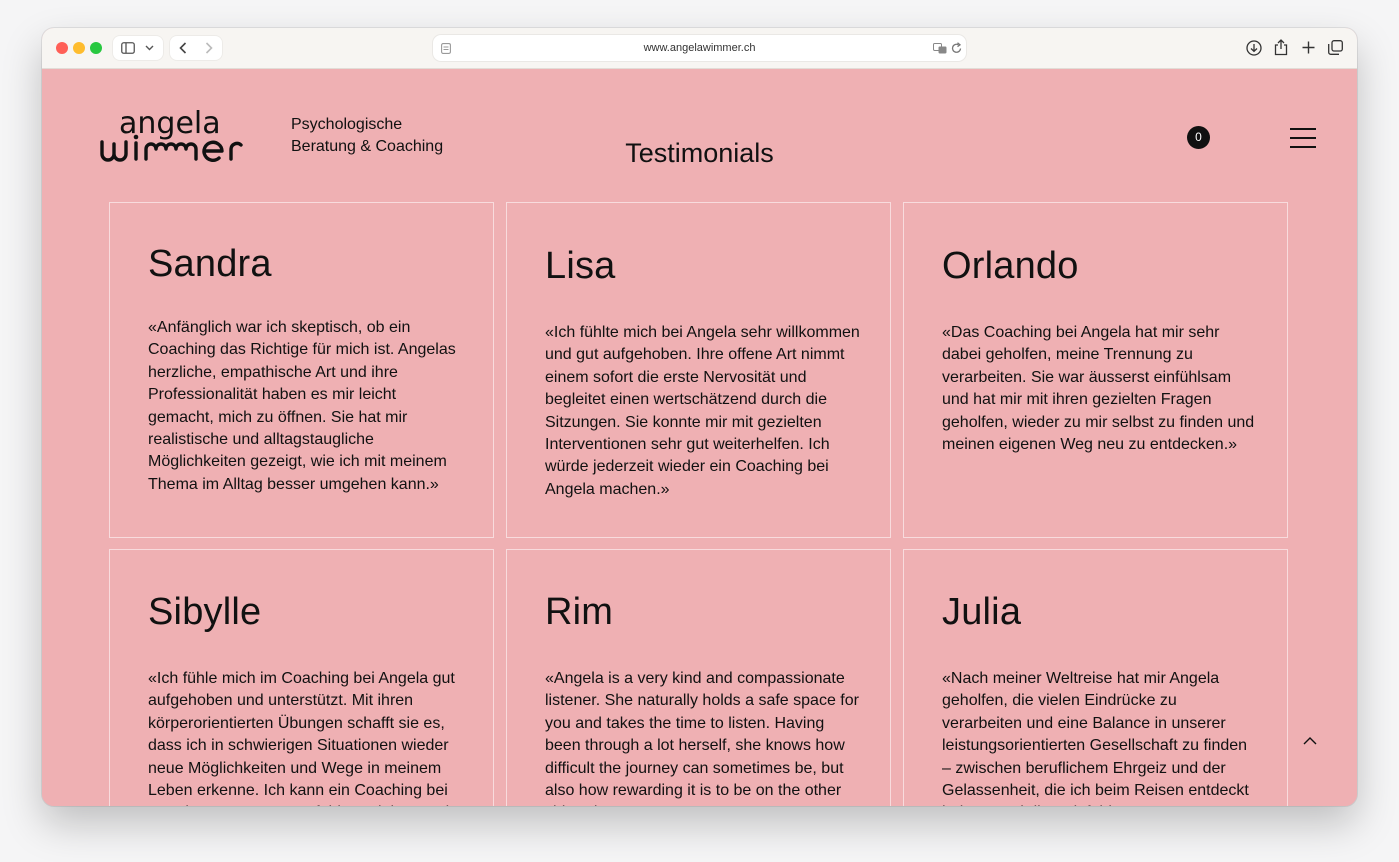  Describe the element at coordinates (138, 48) in the screenshot. I see `sidebar-toggle-button` at that location.